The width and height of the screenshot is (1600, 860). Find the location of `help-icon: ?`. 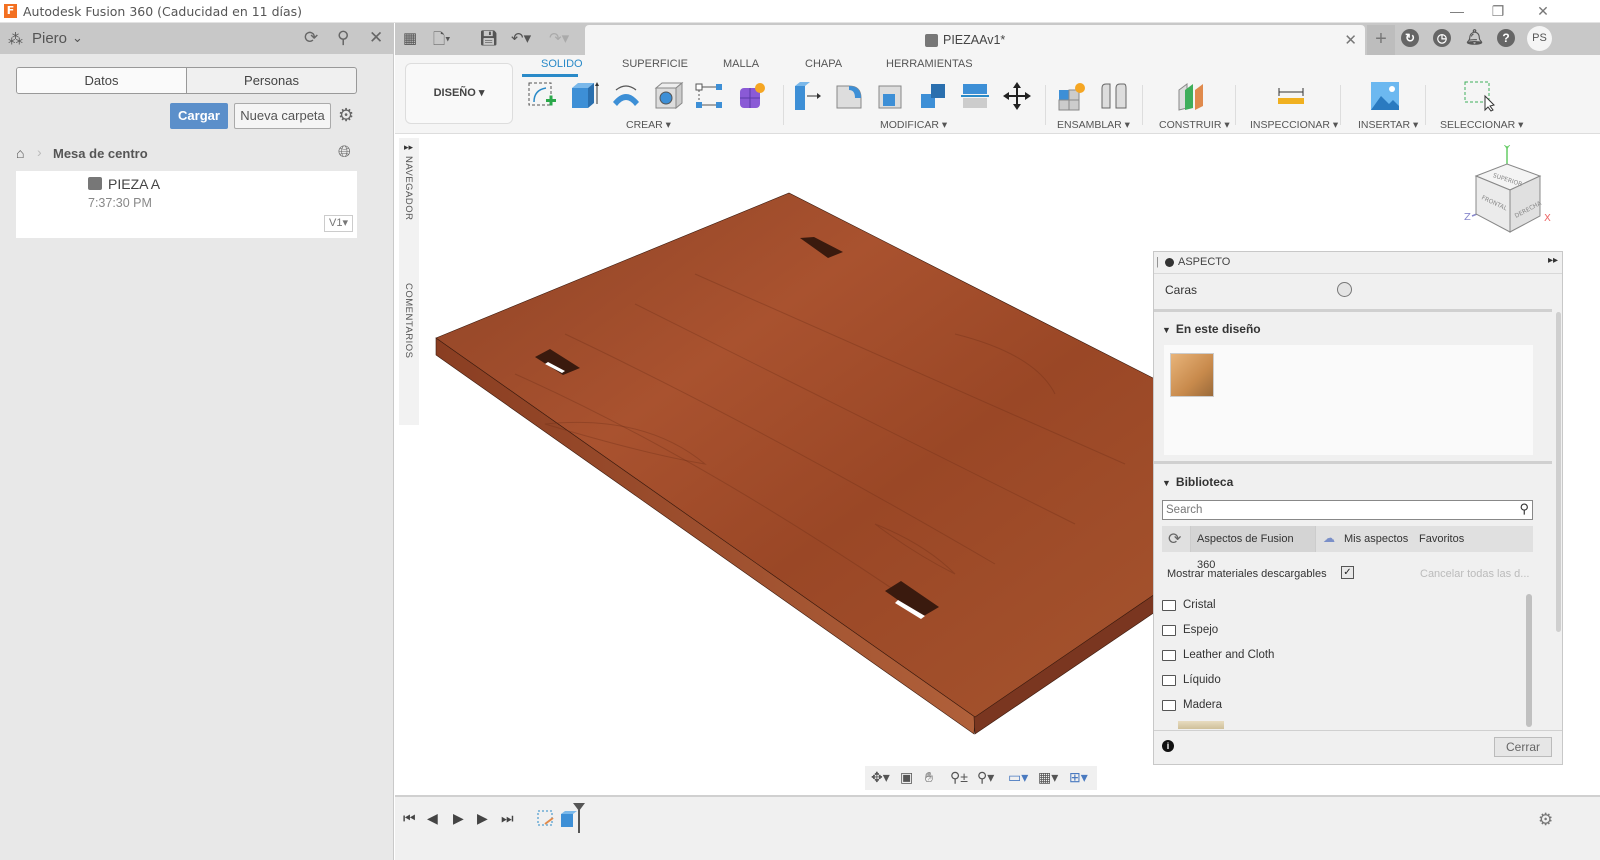

help-icon: ? is located at coordinates (1506, 38).